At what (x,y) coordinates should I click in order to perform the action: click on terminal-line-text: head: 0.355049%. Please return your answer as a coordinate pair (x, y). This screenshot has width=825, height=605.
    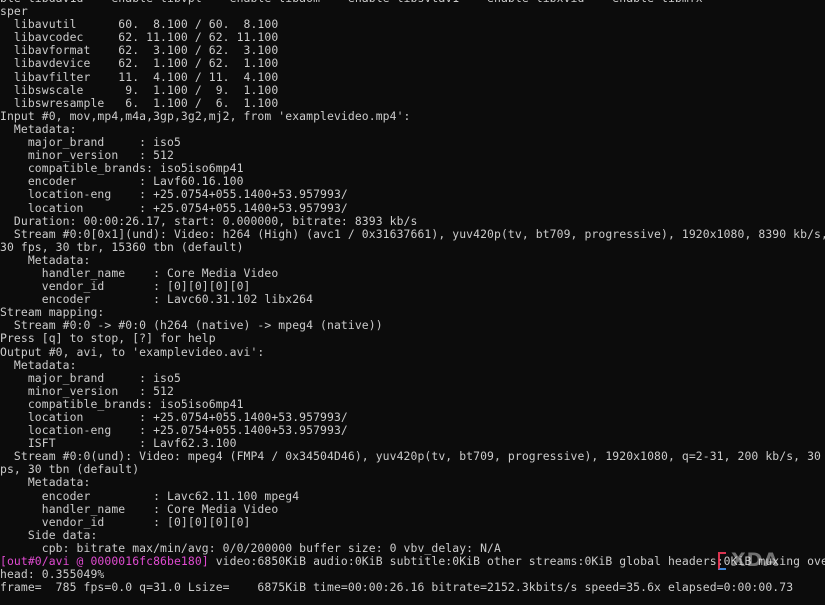
    Looking at the image, I should click on (52, 574).